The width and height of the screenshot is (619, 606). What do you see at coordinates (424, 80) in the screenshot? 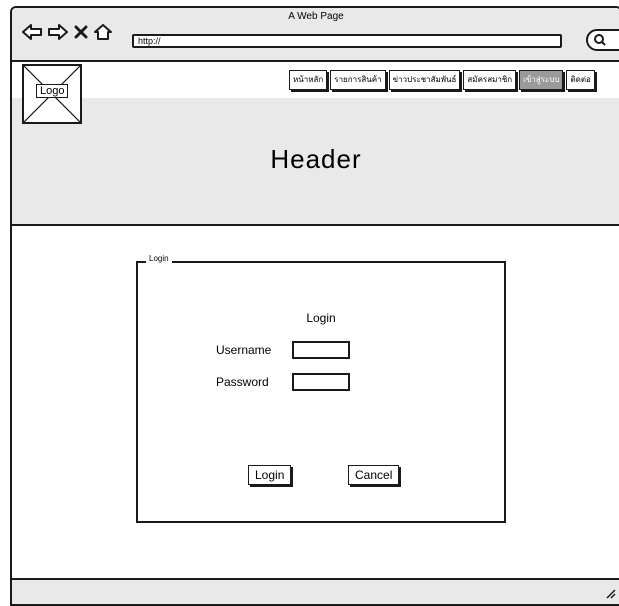
I see `menu-item-news: ข่าวประชาสัมพันธ์` at bounding box center [424, 80].